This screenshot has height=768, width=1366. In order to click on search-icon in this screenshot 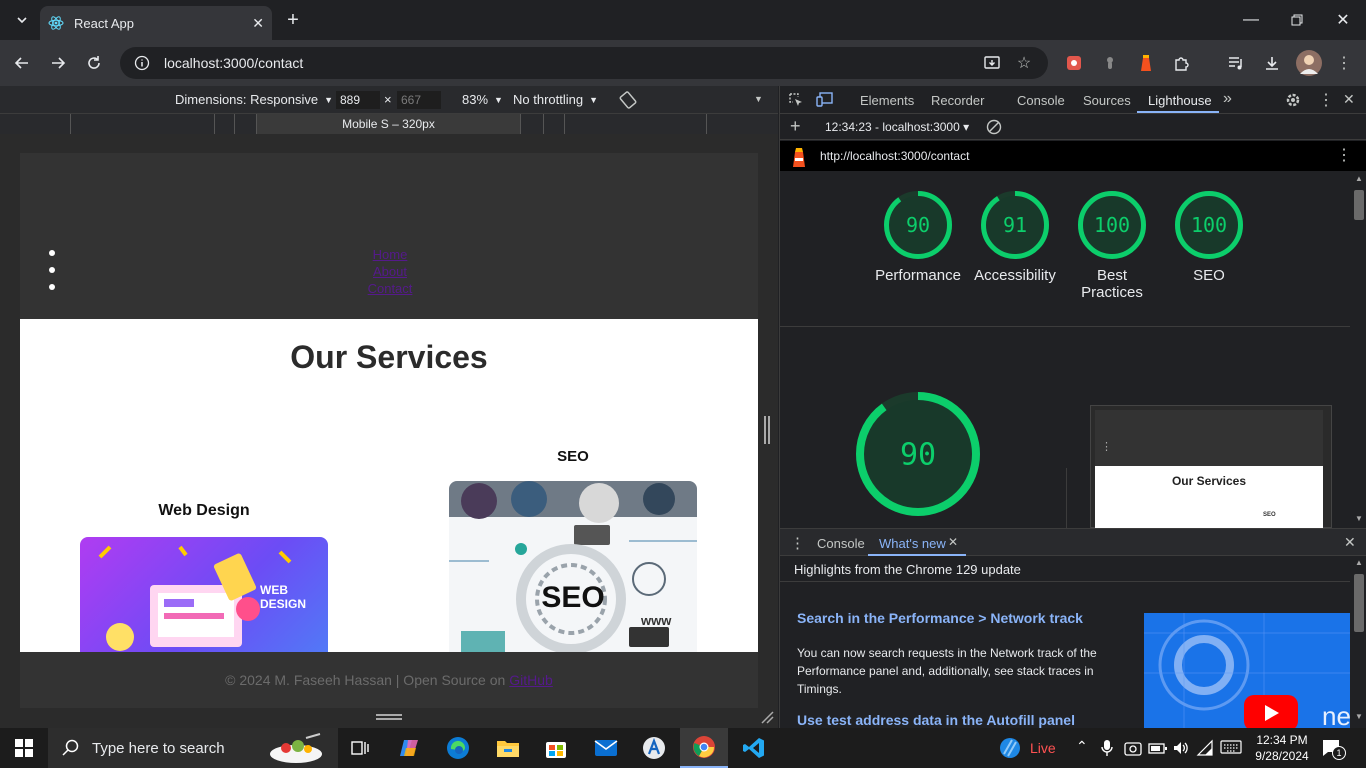, I will do `click(70, 747)`.